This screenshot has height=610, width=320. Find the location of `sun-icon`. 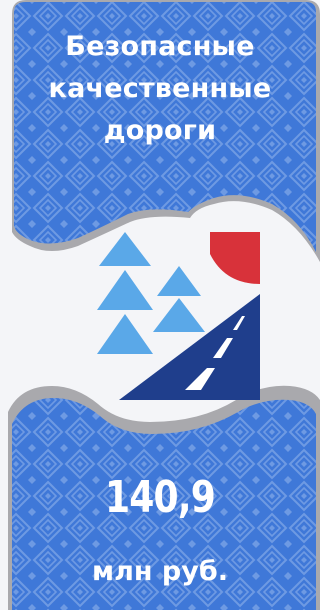

sun-icon is located at coordinates (235, 258).